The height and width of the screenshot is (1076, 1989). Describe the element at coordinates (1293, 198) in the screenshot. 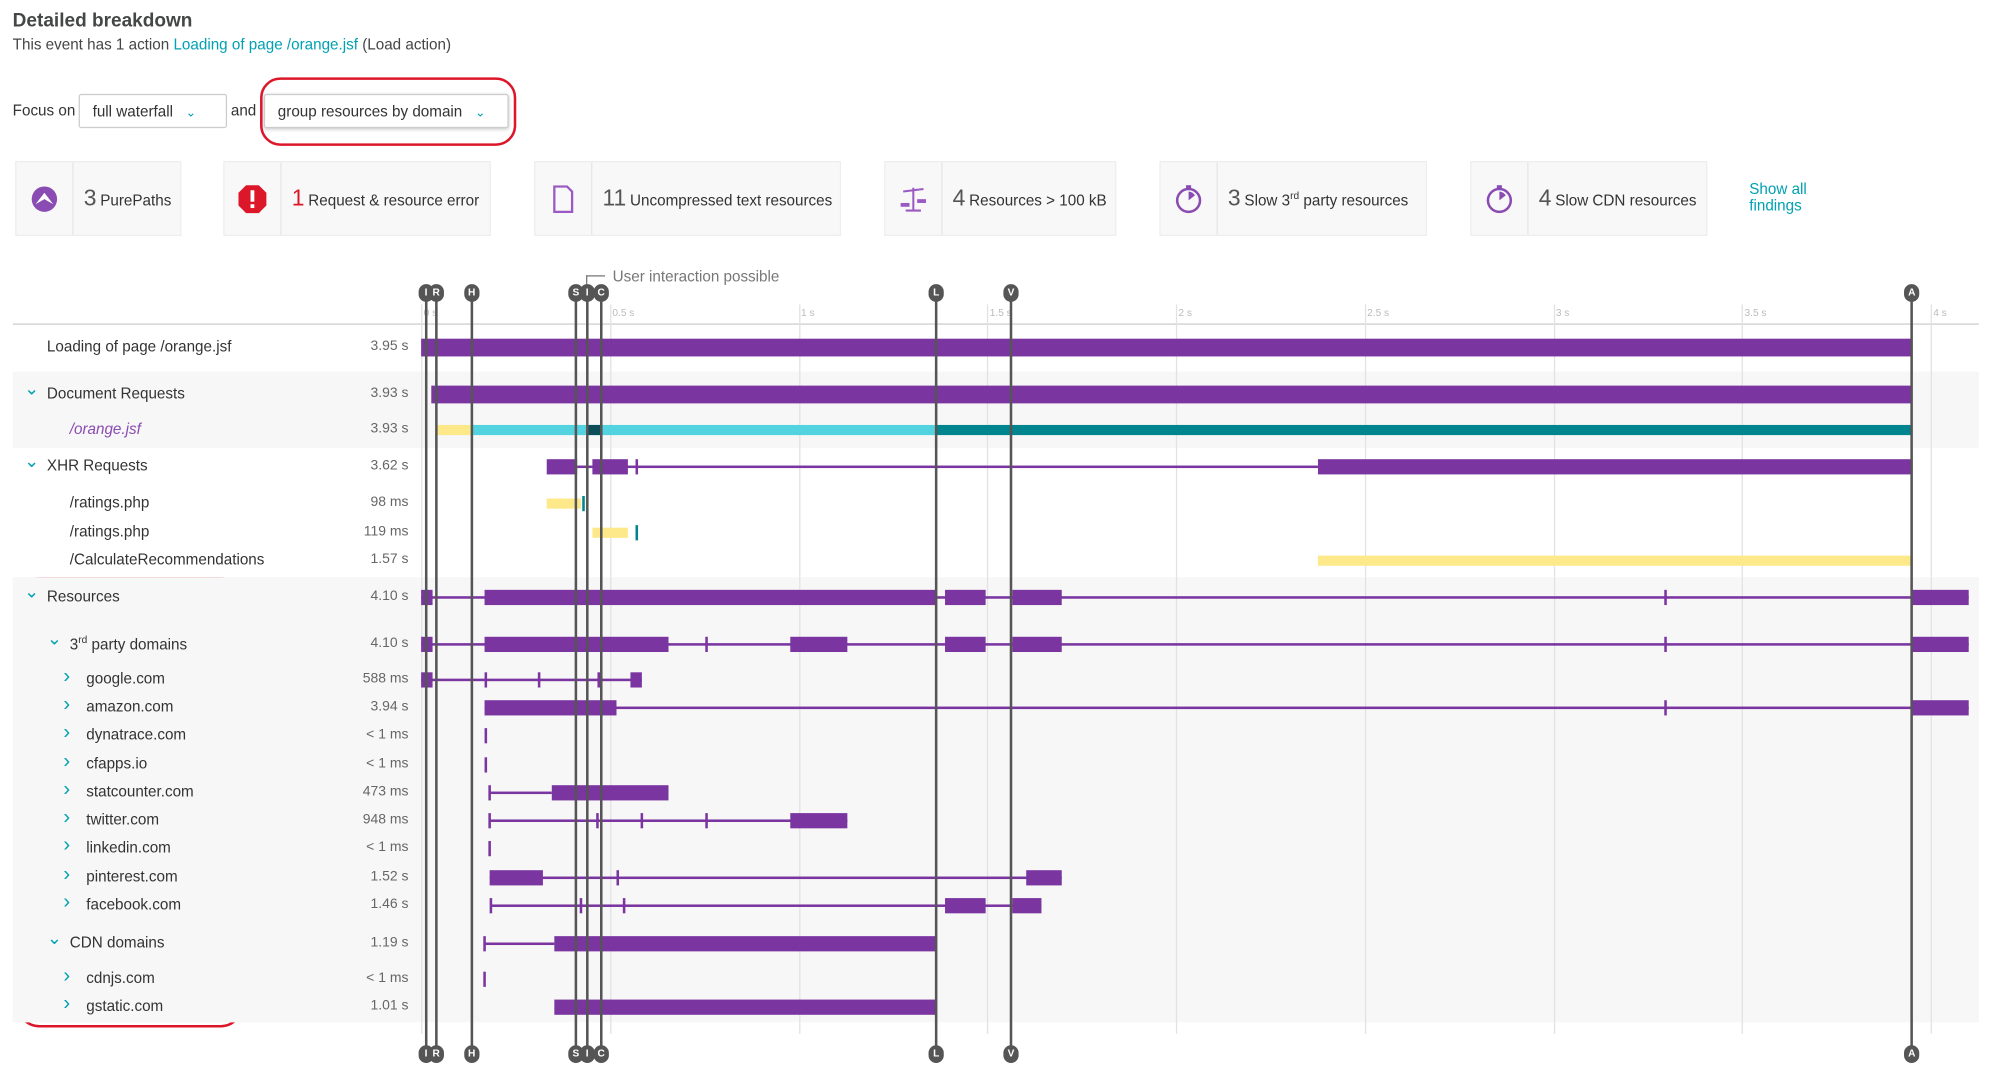

I see `finding-card-stopwatch: 3 Slow 3rd party resources` at that location.